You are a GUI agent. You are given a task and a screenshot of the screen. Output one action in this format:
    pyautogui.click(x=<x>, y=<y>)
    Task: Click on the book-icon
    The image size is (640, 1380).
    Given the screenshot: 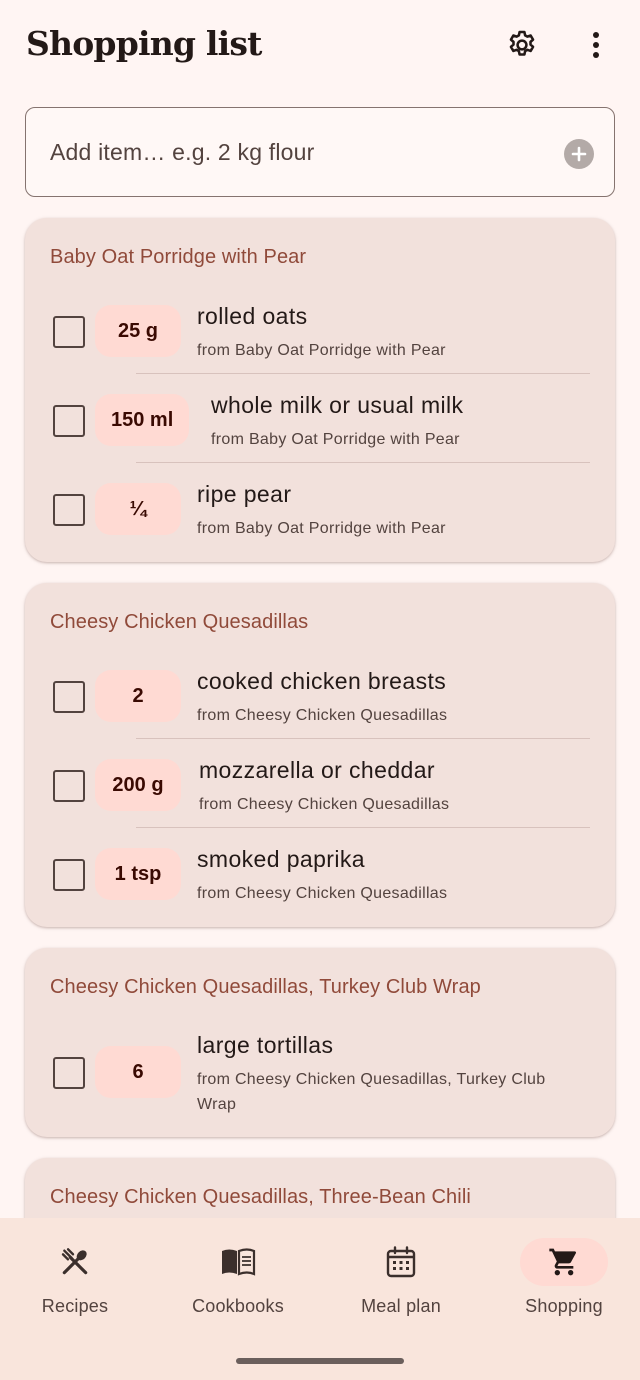 What is the action you would take?
    pyautogui.click(x=239, y=1262)
    